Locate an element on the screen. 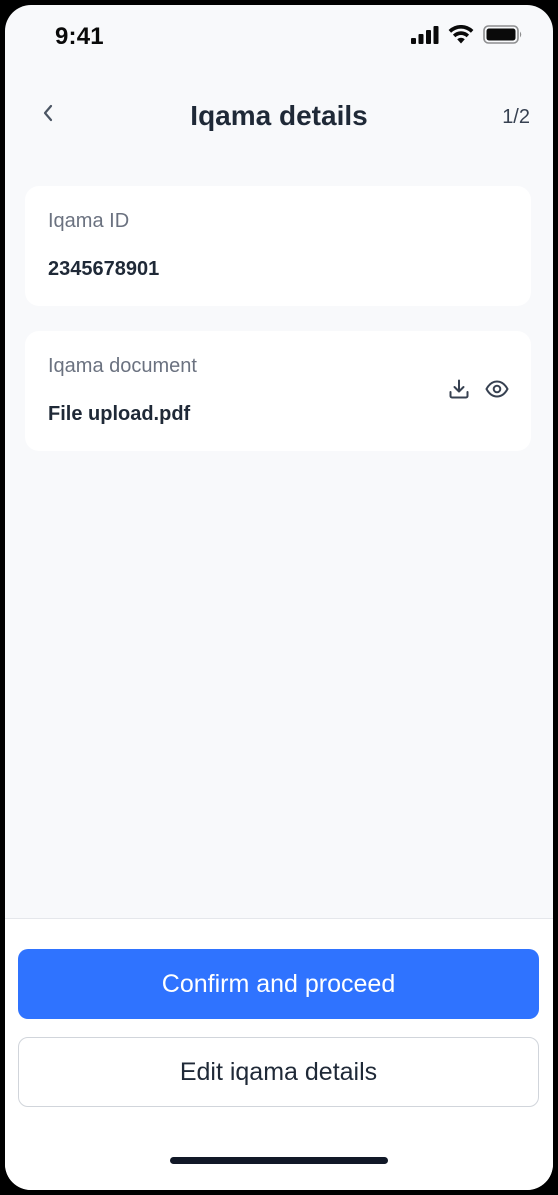 The width and height of the screenshot is (558, 1195). page-title: Iqama details is located at coordinates (279, 115).